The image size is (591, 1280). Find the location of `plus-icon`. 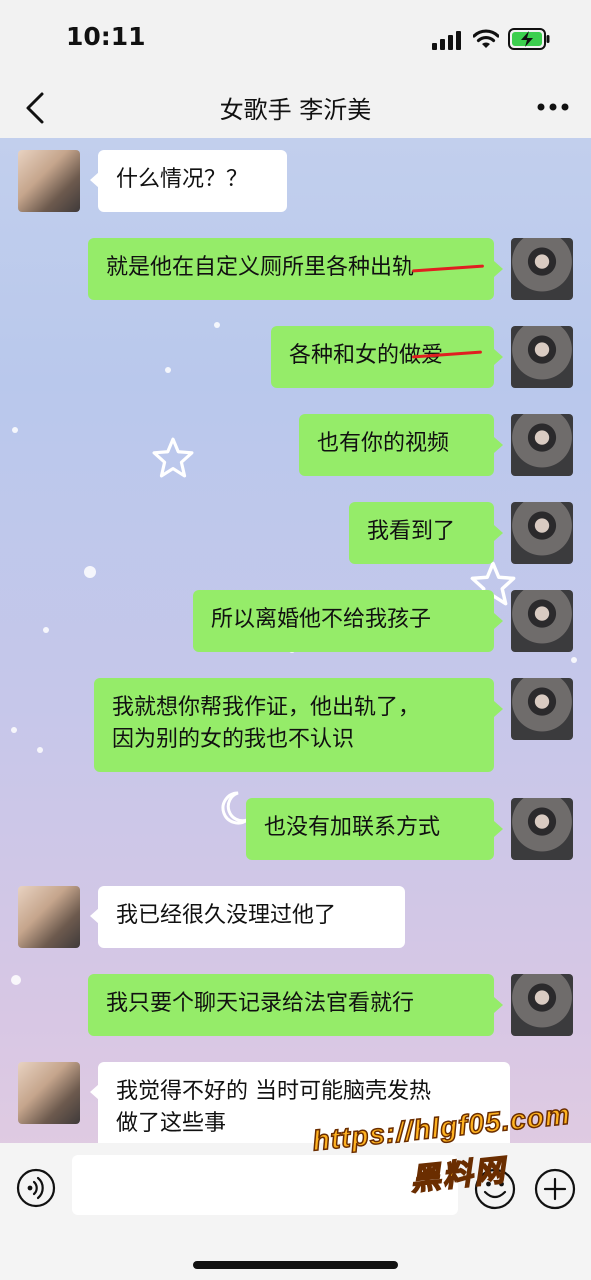

plus-icon is located at coordinates (555, 1189).